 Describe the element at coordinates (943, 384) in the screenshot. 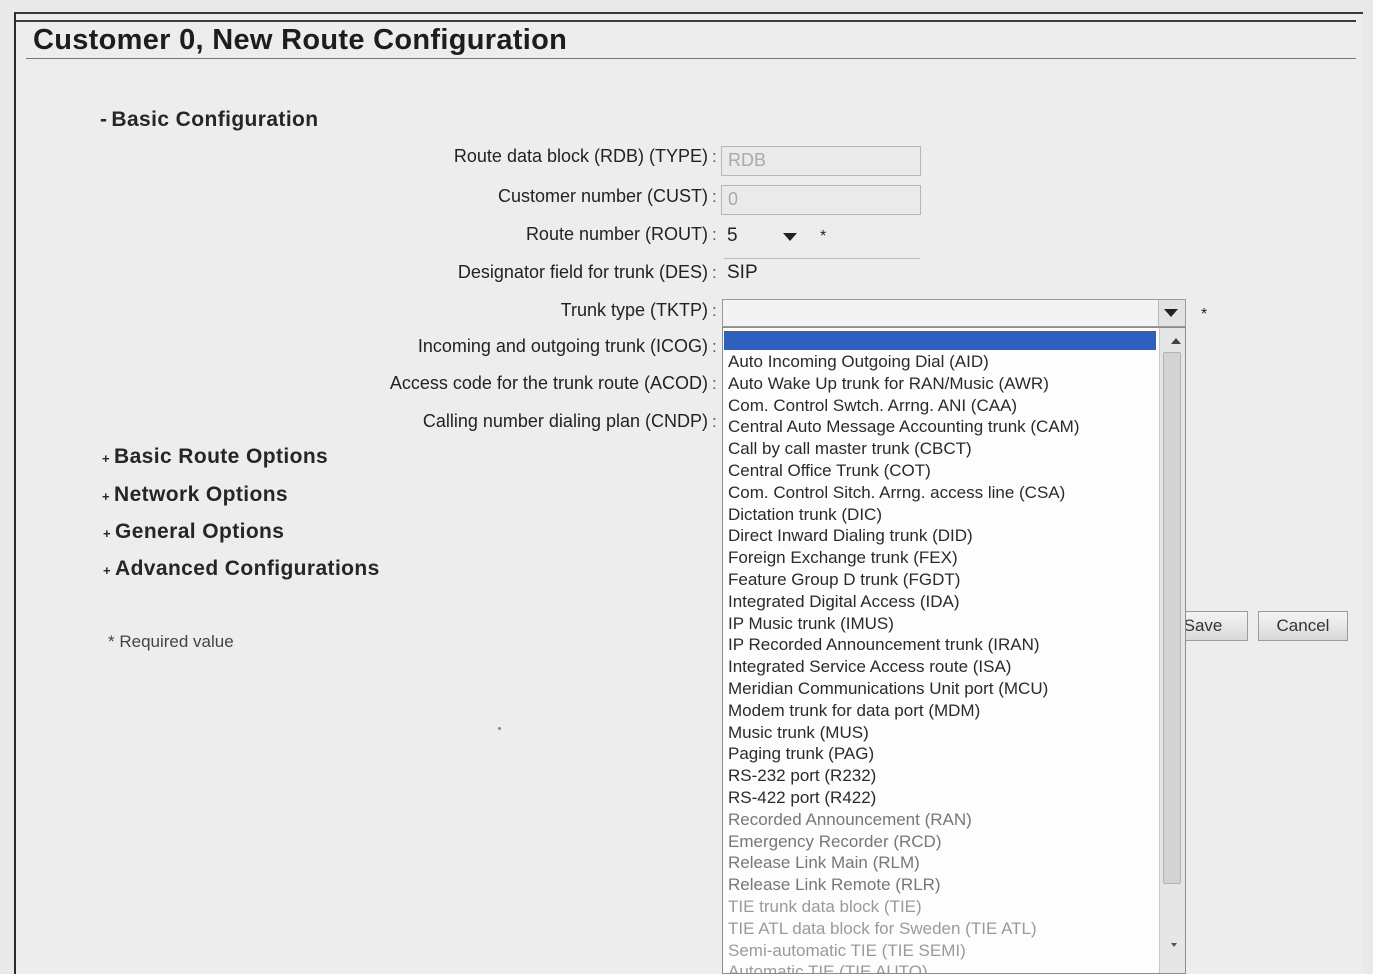

I see `list-item: Auto Wake Up trunk for RAN/Music (AWR)` at that location.